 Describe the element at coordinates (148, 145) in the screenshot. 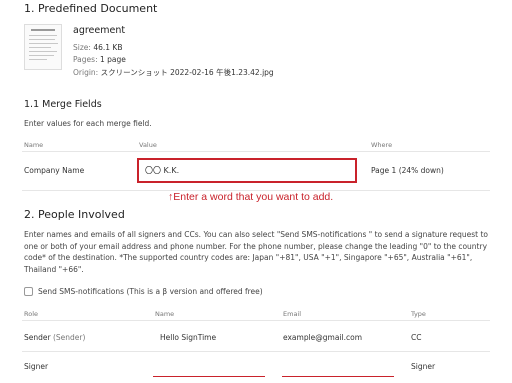

I see `merge-col-value: Value` at that location.